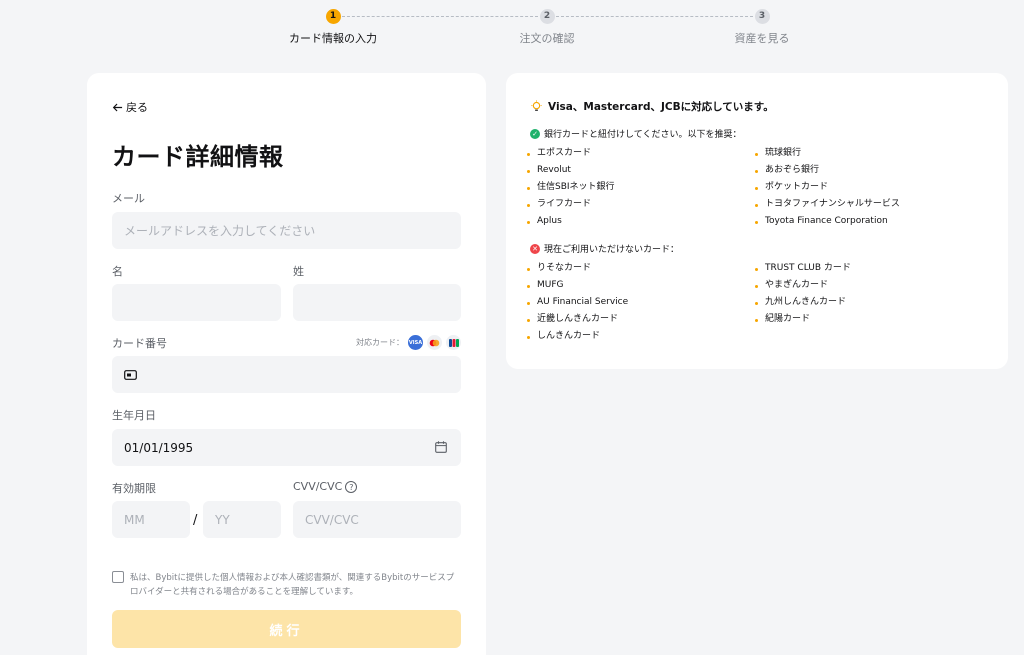 Image resolution: width=1024 pixels, height=655 pixels. What do you see at coordinates (332, 519) in the screenshot?
I see `cvv-placeholder: CVV/CVC` at bounding box center [332, 519].